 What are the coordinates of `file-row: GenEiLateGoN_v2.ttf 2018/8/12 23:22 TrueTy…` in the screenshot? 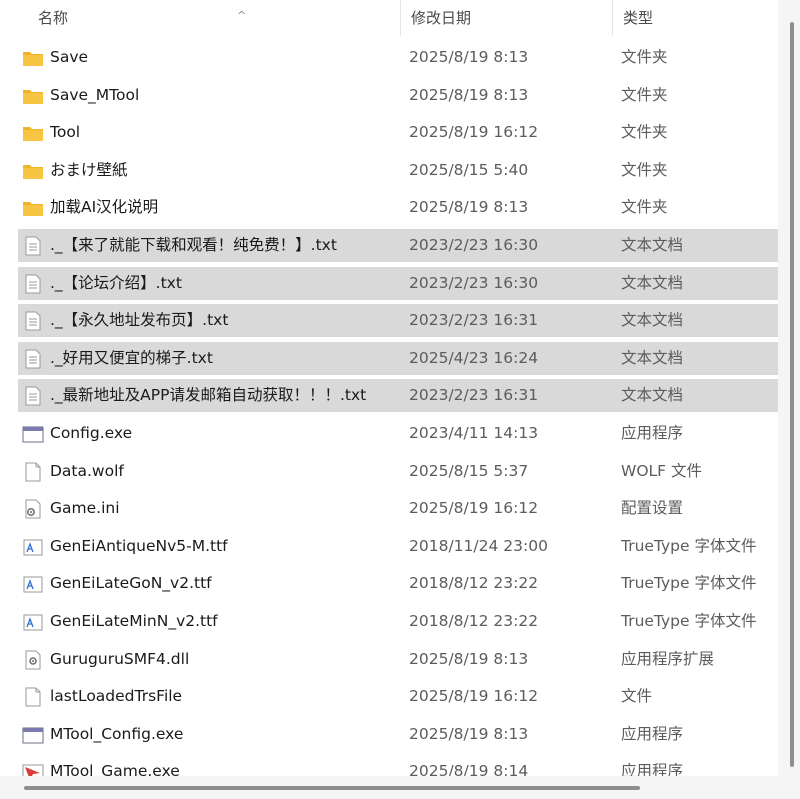 It's located at (398, 583).